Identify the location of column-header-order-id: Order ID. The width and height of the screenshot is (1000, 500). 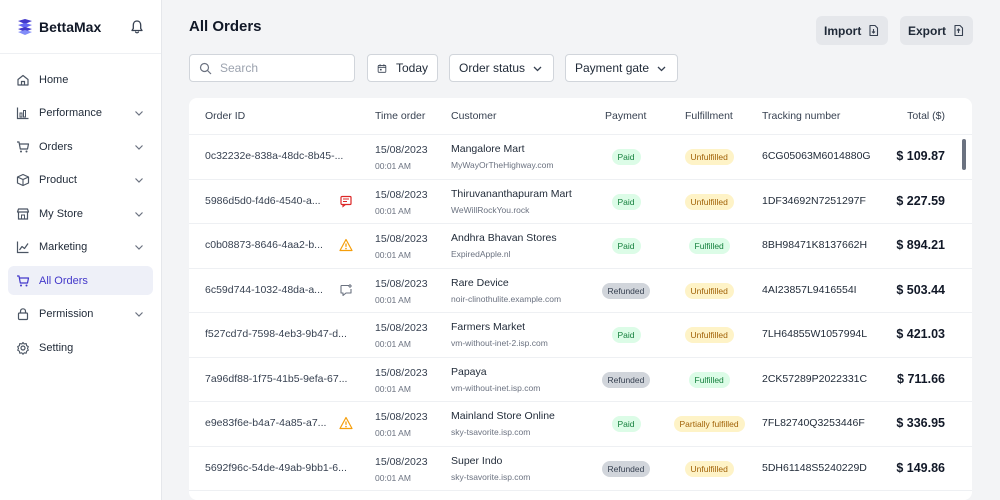
(225, 116).